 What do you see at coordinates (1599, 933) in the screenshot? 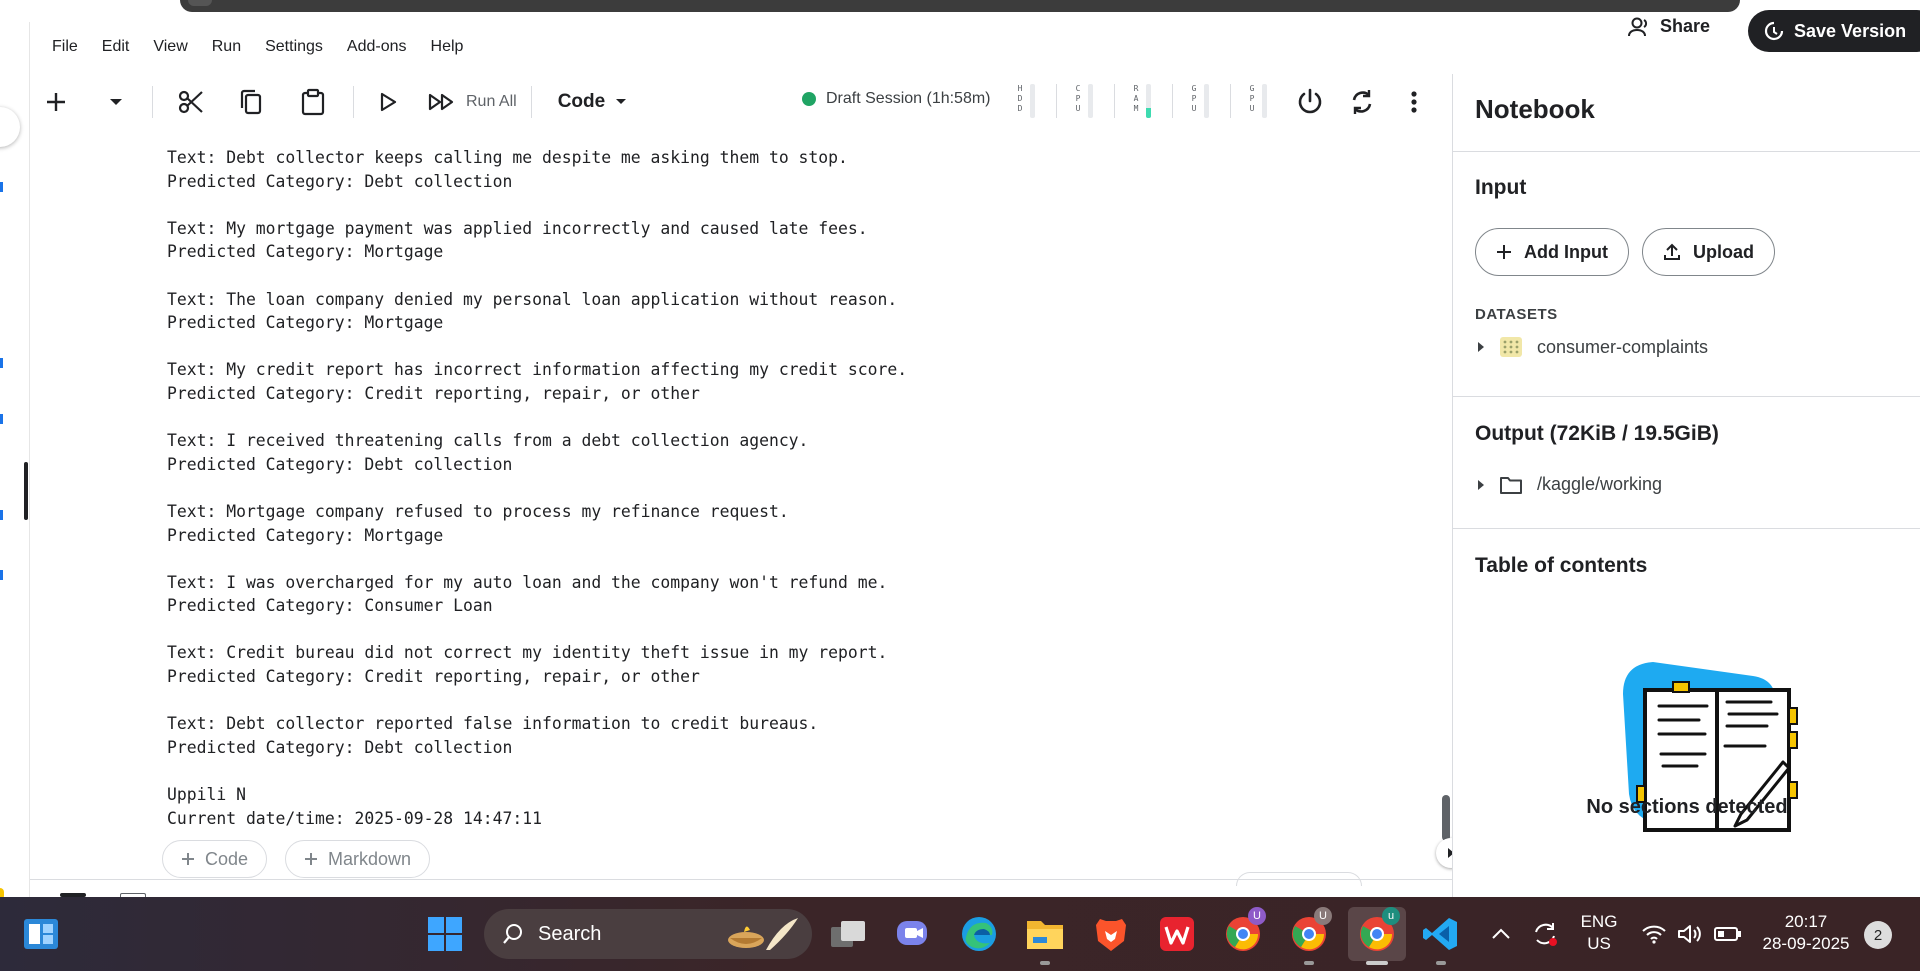
I see `language-indicator: ENG US` at bounding box center [1599, 933].